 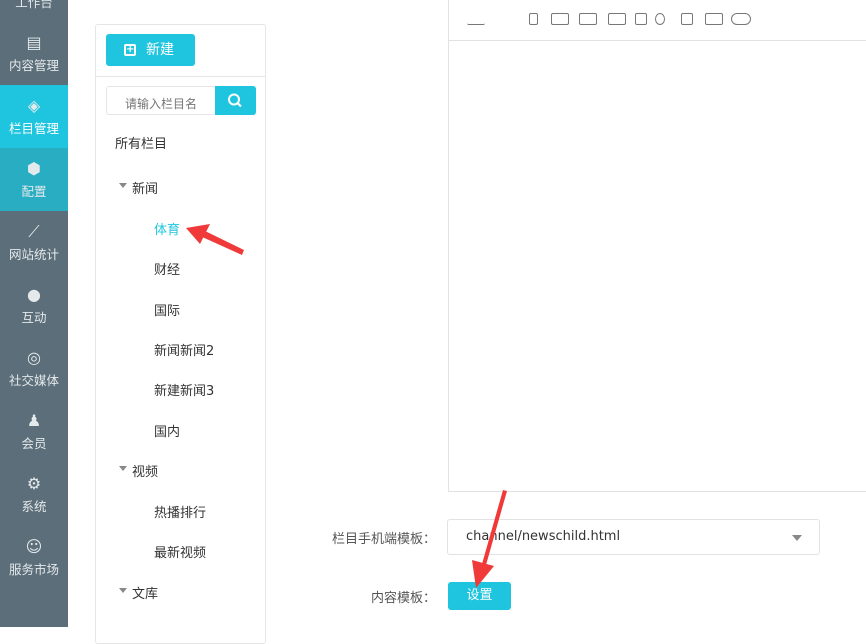 What do you see at coordinates (34, 506) in the screenshot?
I see `sidebar-item-label: 系统` at bounding box center [34, 506].